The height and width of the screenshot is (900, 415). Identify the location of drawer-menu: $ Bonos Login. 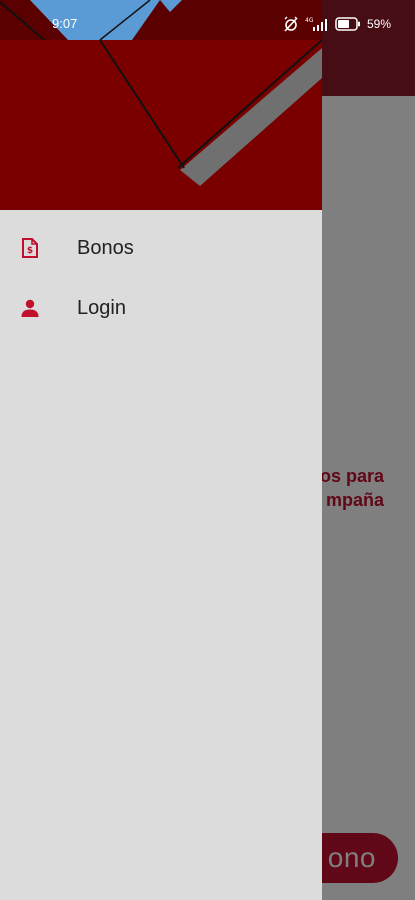
(161, 278).